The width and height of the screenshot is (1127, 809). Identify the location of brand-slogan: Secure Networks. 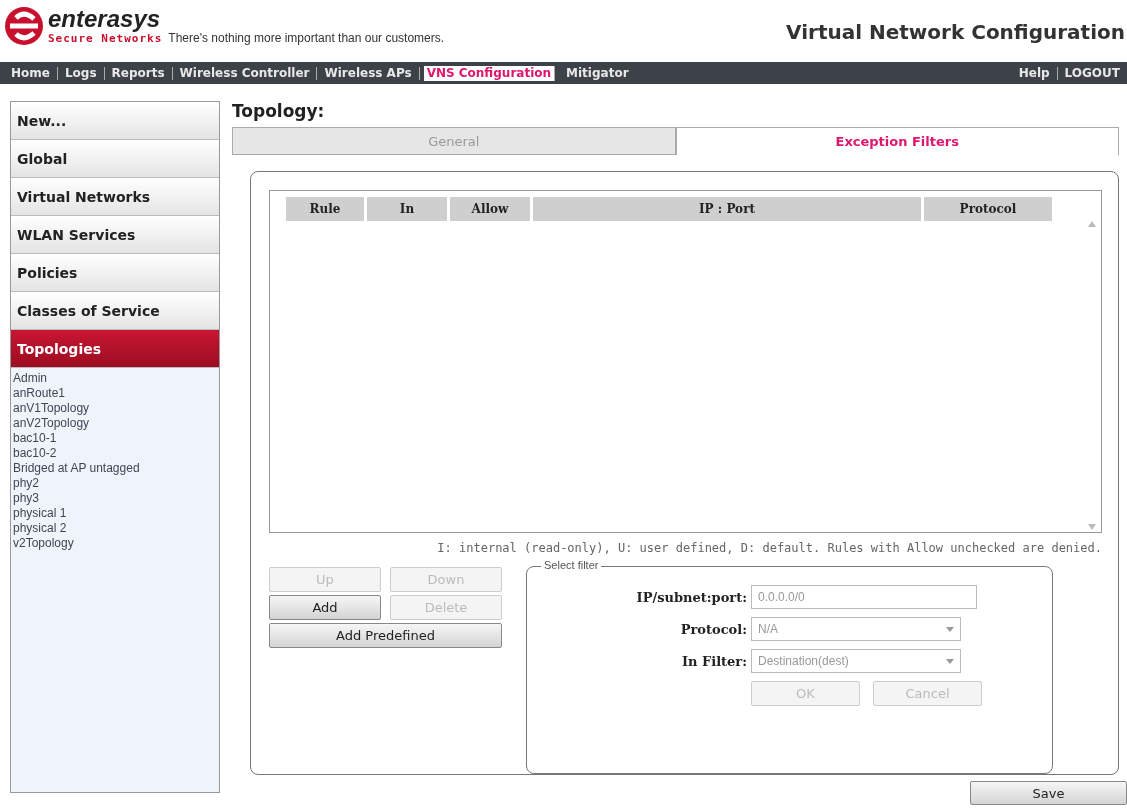
(105, 38).